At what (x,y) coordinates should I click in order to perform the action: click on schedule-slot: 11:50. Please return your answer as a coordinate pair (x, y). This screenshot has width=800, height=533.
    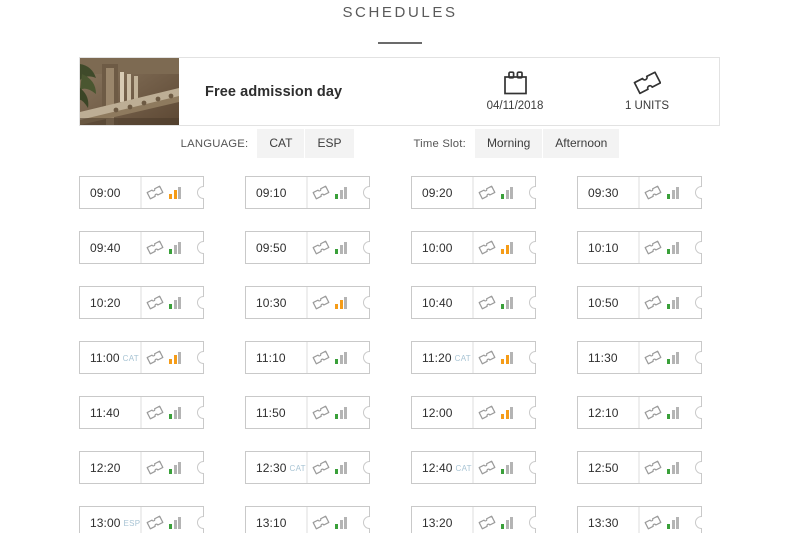
    Looking at the image, I should click on (307, 412).